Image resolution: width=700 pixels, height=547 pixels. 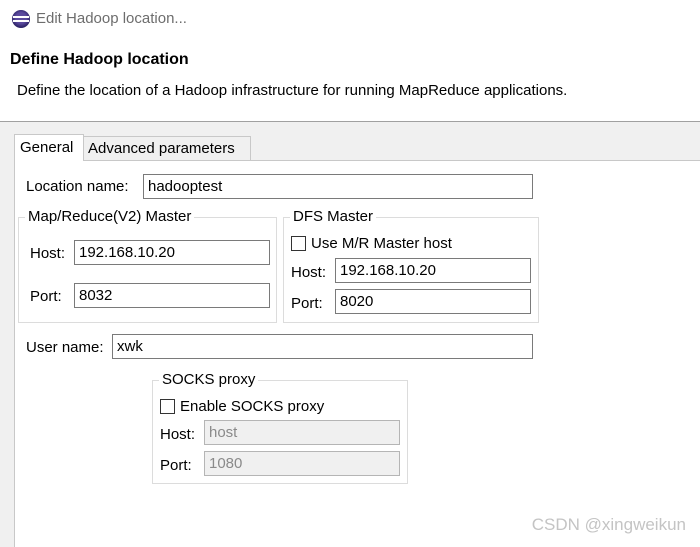 I want to click on tab-general: General, so click(x=49, y=147).